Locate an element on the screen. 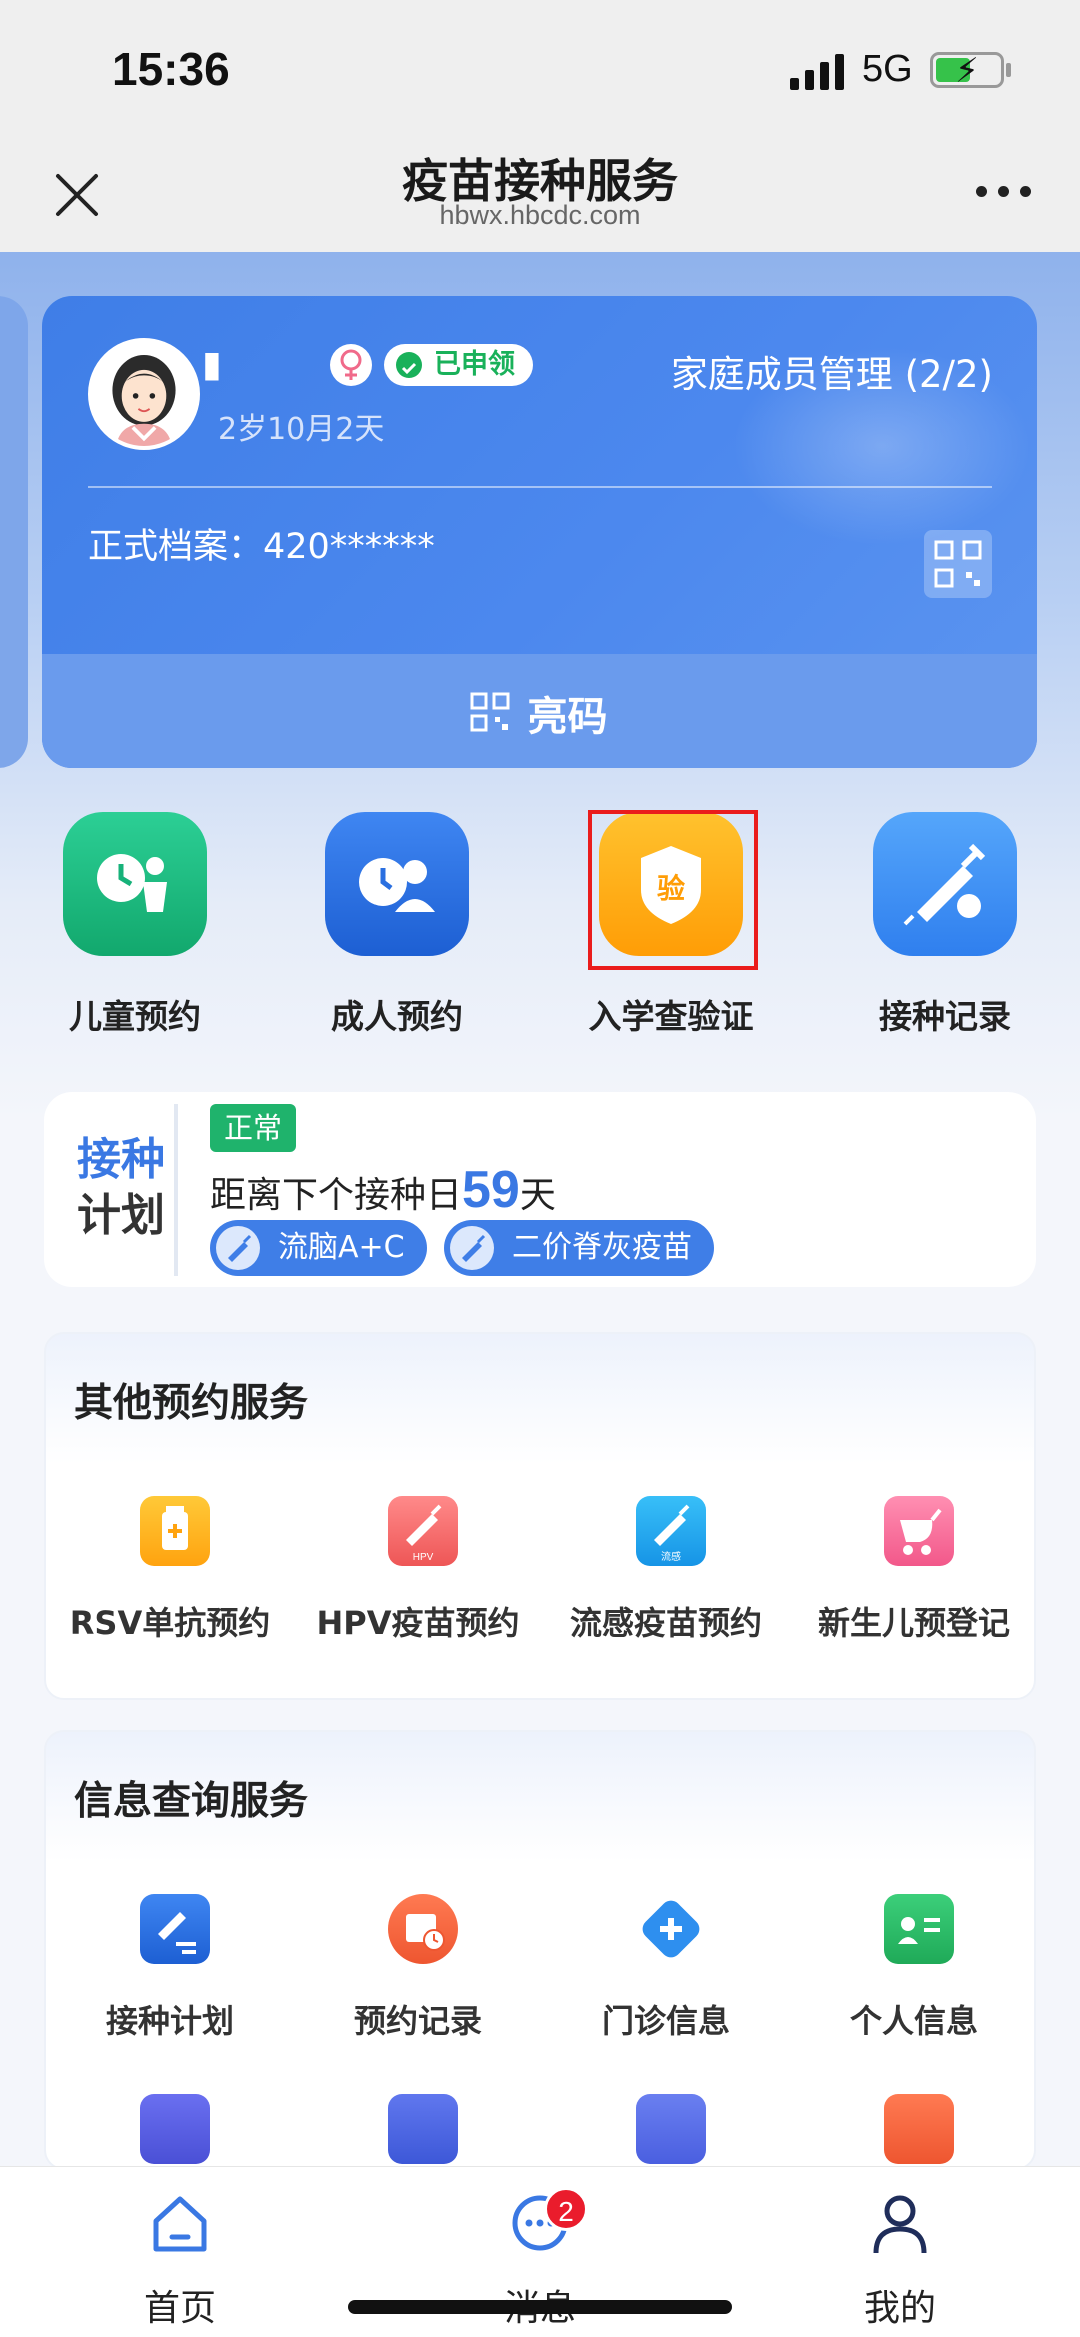 The height and width of the screenshot is (2337, 1080). record-number: 正式档案：420****** is located at coordinates (261, 547).